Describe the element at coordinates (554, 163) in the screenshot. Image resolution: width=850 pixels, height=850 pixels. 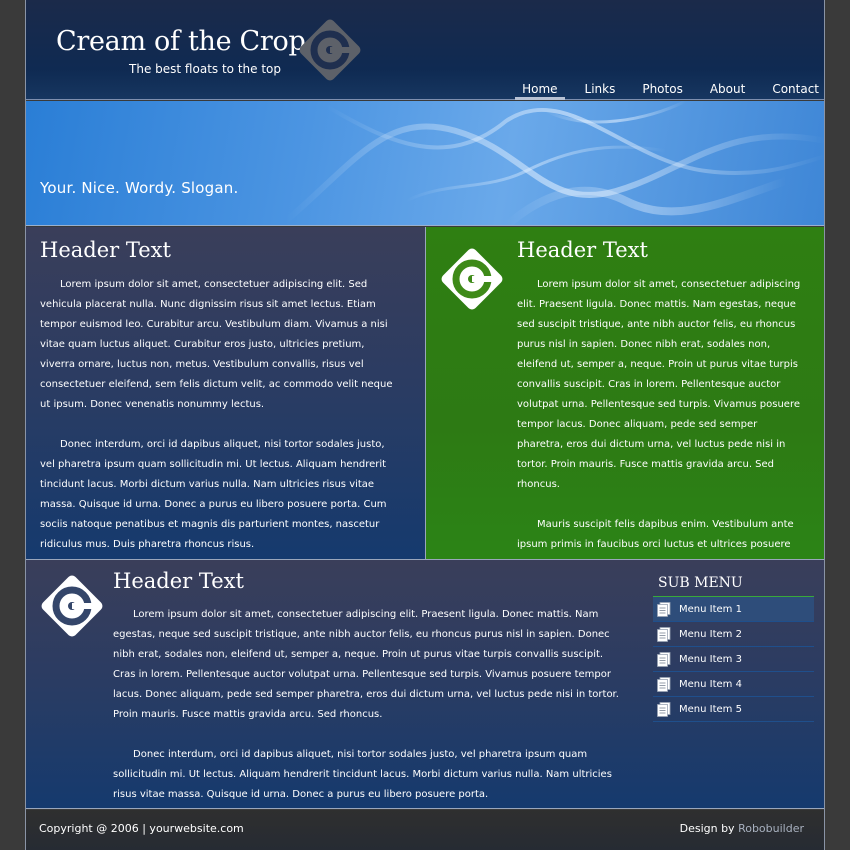
I see `smoke-image` at that location.